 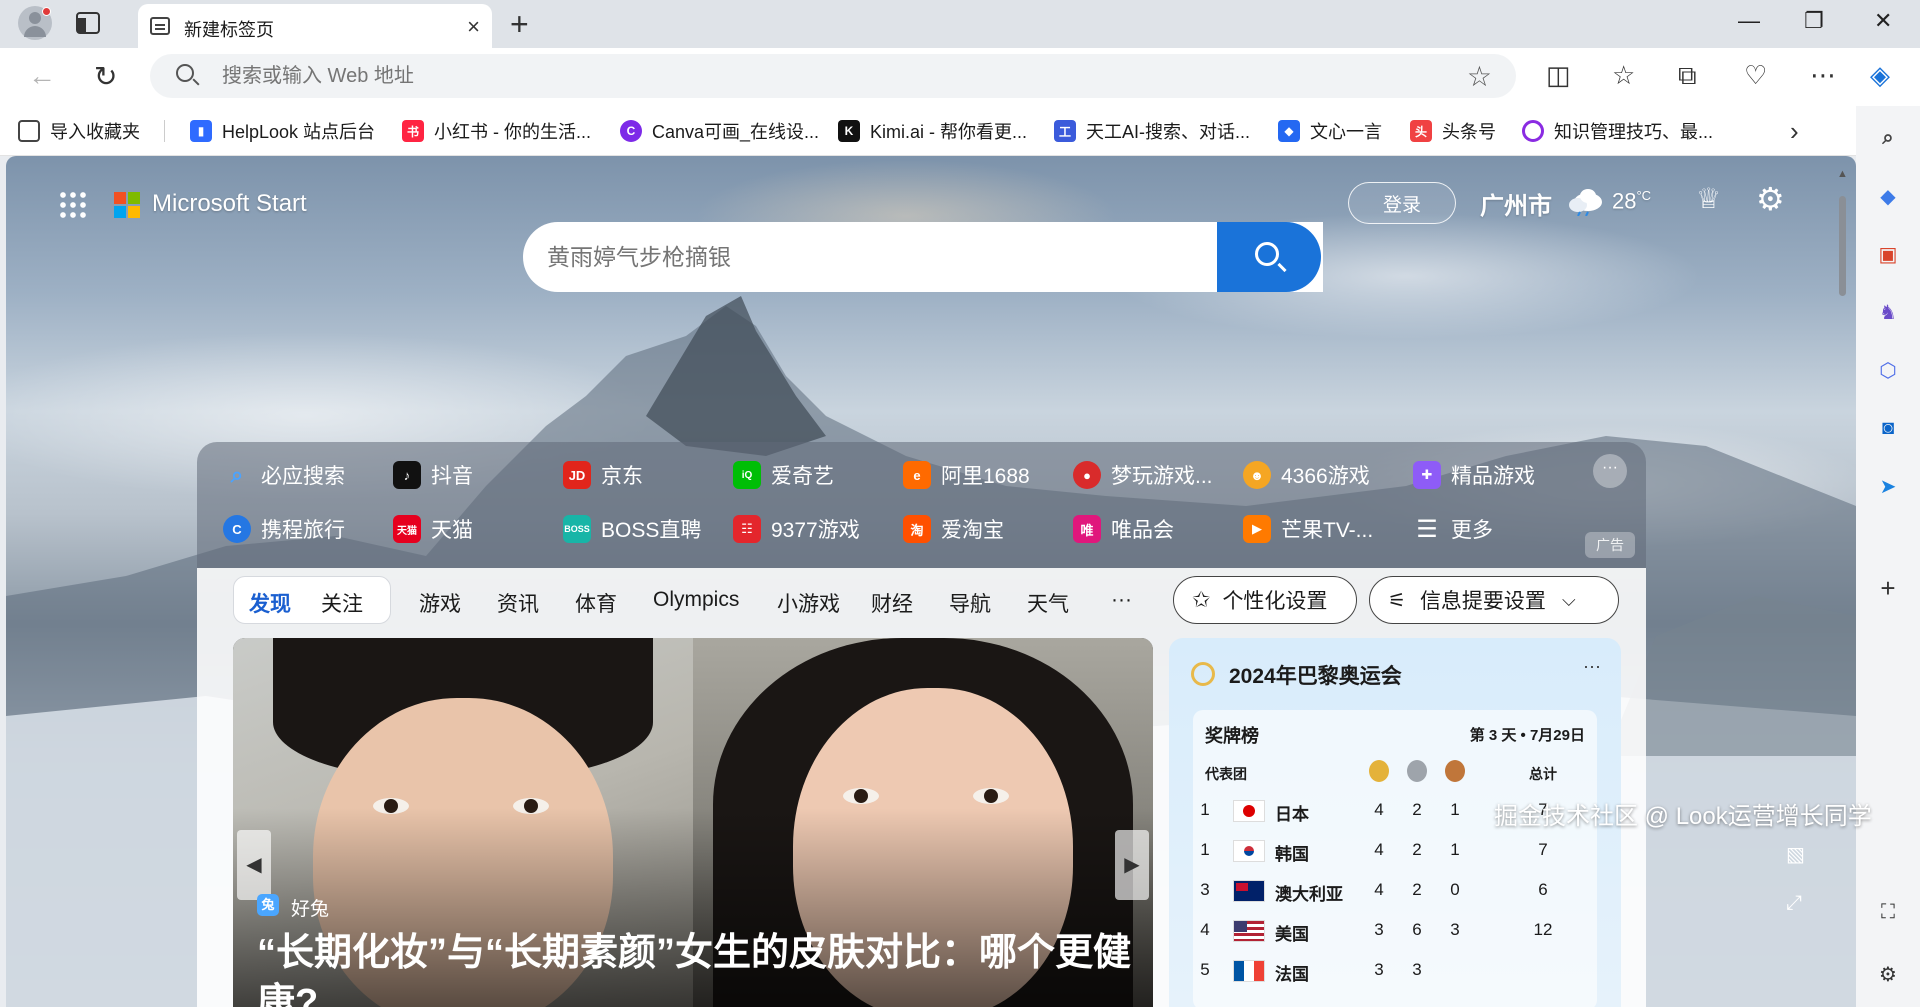 I want to click on tab-navigation: 导航, so click(x=970, y=603).